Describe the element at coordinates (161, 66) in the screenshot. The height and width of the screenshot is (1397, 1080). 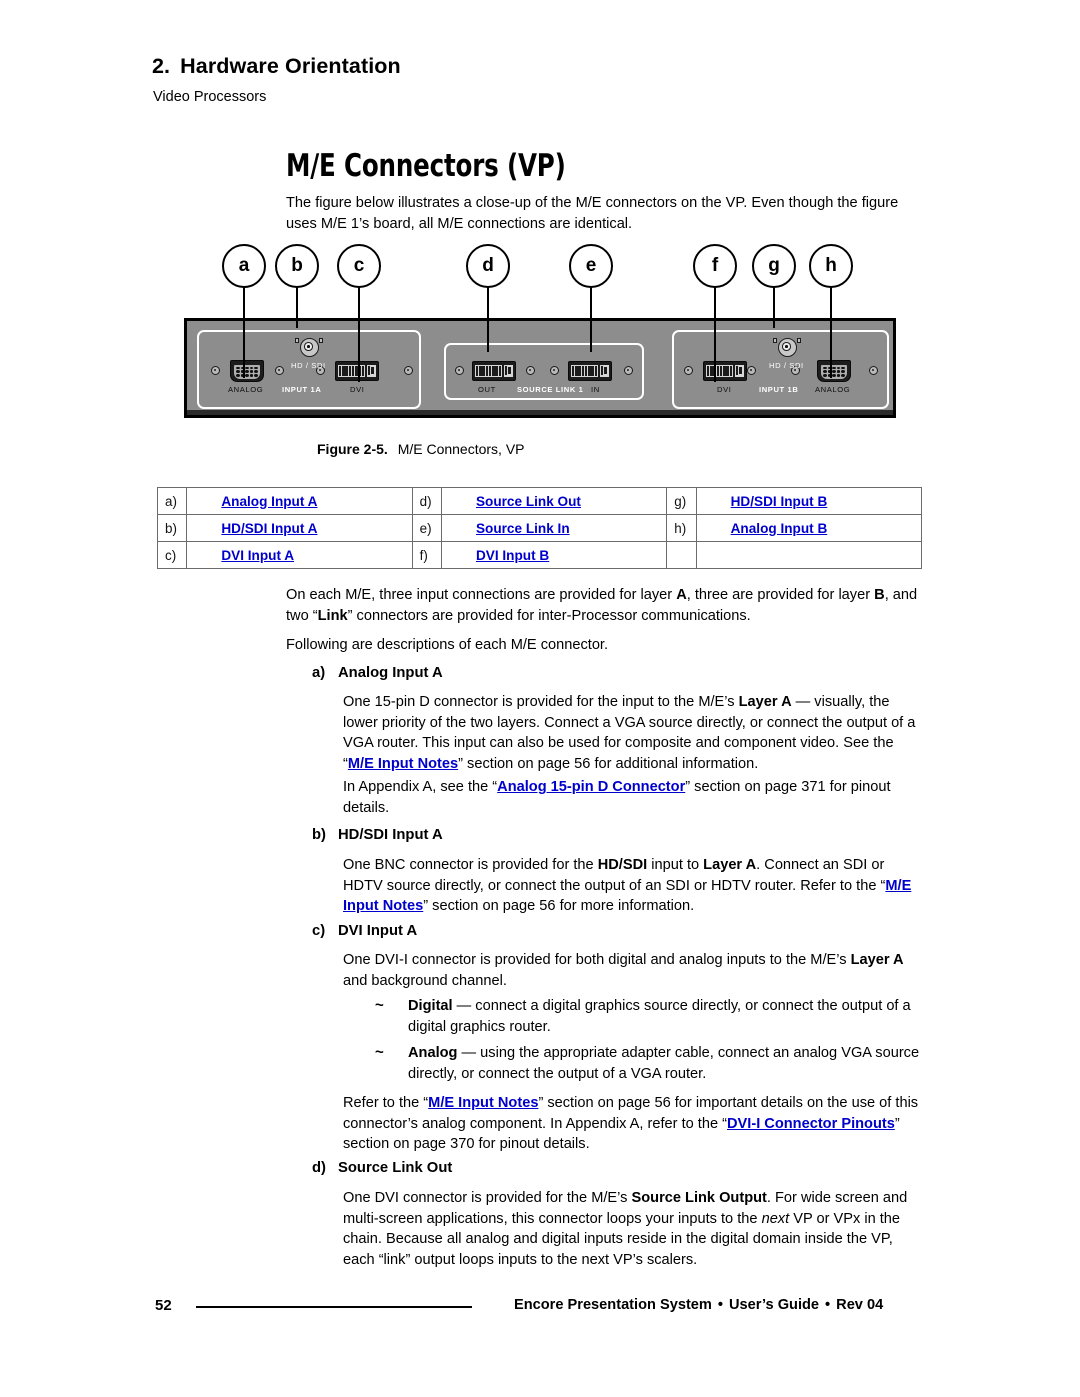
I see `chapter-number: 2.` at that location.